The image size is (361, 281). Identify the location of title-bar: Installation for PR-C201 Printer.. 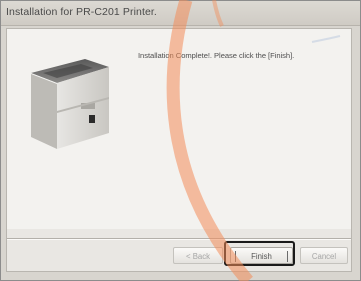
(180, 13).